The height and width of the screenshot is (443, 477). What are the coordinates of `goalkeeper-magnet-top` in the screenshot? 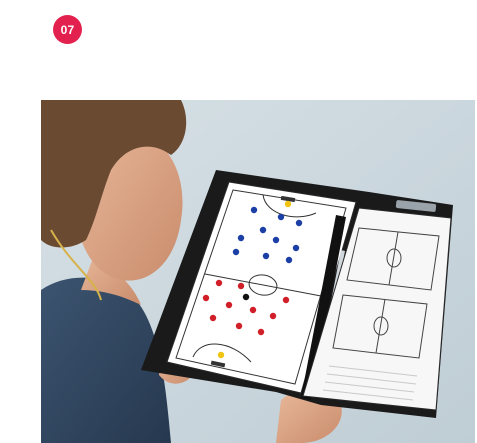 It's located at (288, 204).